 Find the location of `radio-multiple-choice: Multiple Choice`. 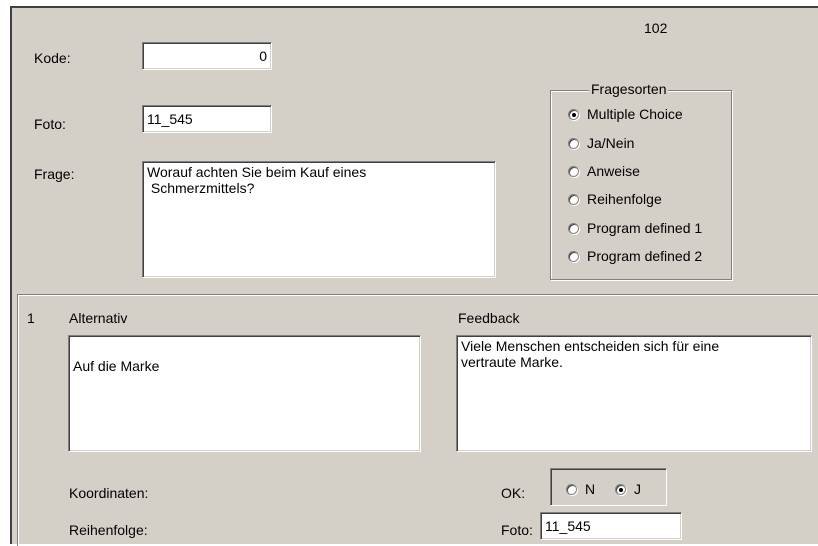

radio-multiple-choice: Multiple Choice is located at coordinates (625, 114).